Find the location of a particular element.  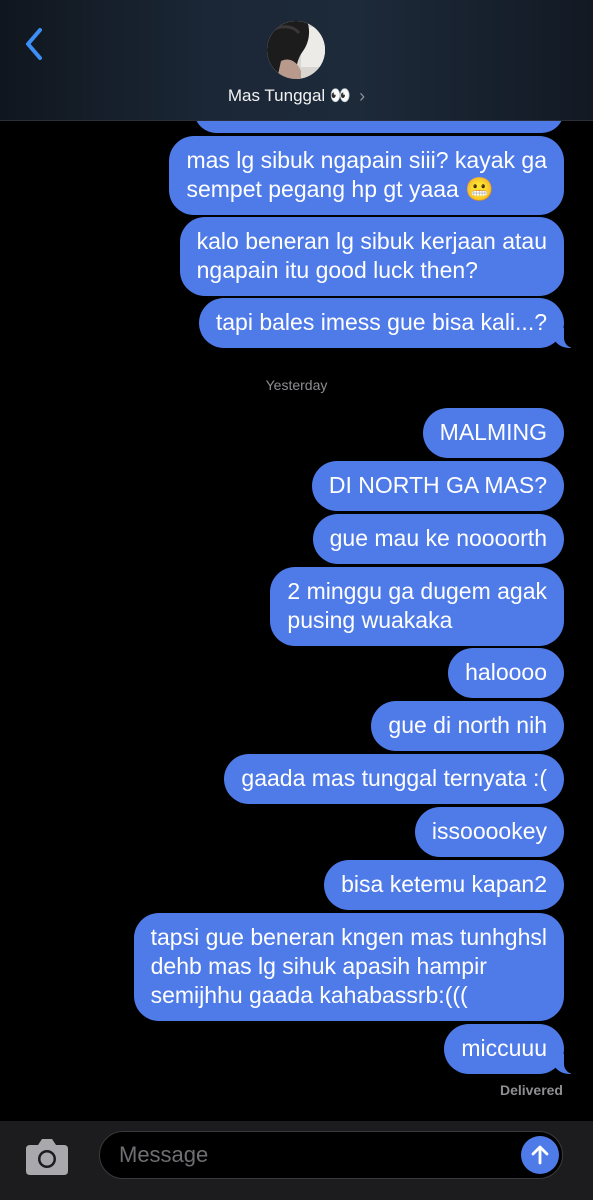

message-bubble: MALMING is located at coordinates (493, 433).